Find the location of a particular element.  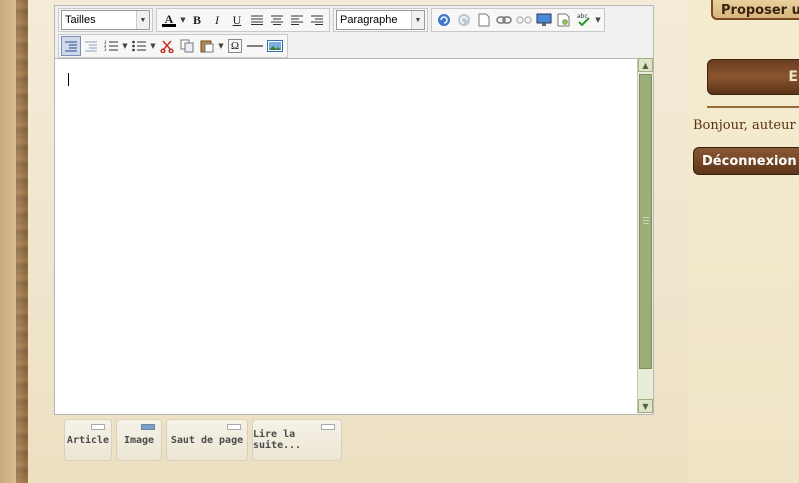

lists-group: 123 ▼ ▼ ▼ Ω is located at coordinates (173, 46).